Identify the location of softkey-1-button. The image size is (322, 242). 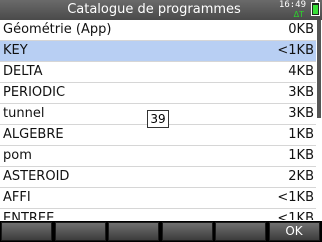
(26, 231).